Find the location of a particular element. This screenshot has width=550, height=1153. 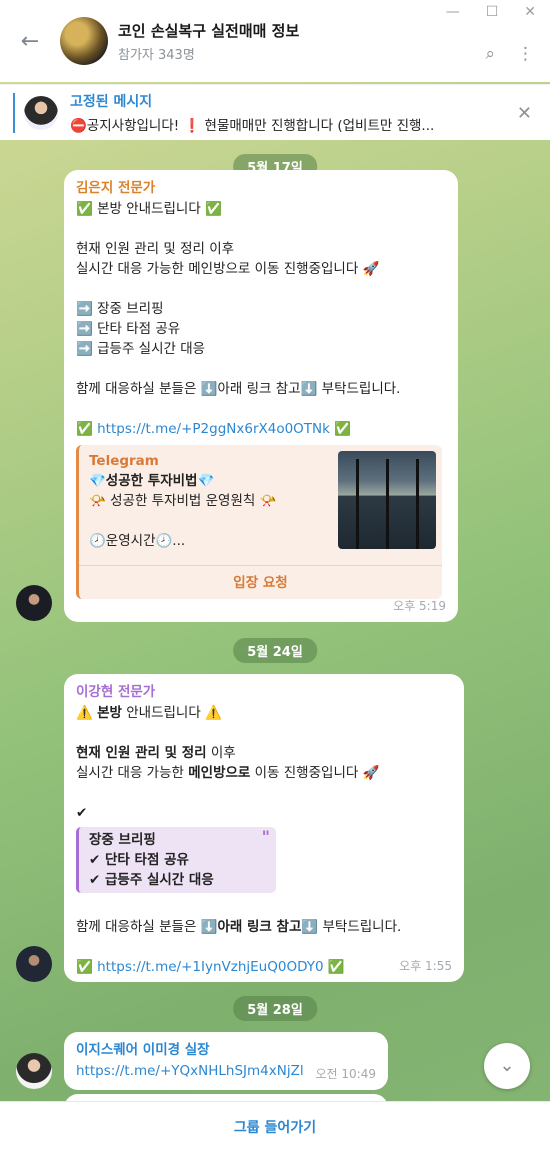

message-line: ✅ 본방 안내드립니다 ✅ is located at coordinates (149, 209).